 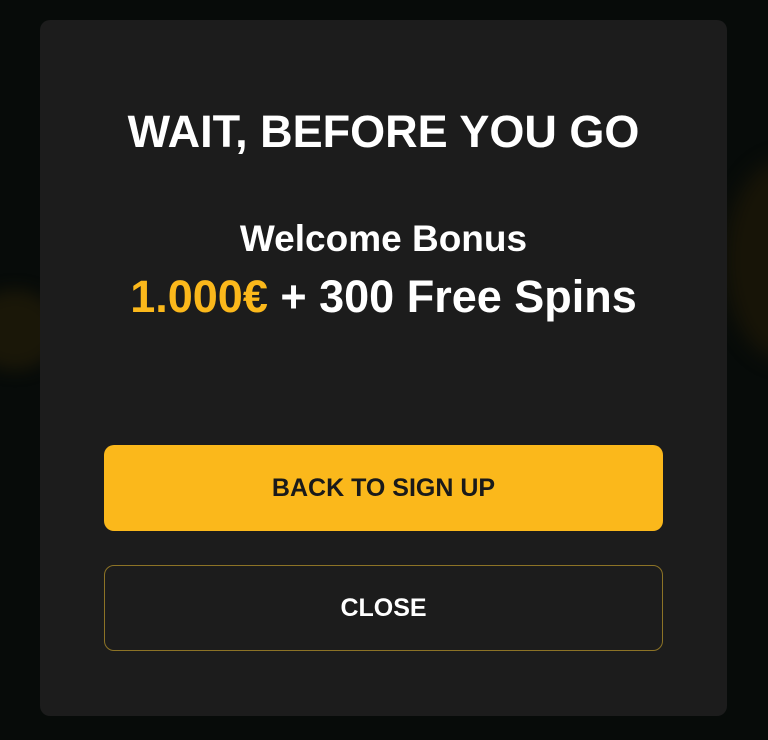 I want to click on bonus-amount: 1.000€, so click(x=199, y=296).